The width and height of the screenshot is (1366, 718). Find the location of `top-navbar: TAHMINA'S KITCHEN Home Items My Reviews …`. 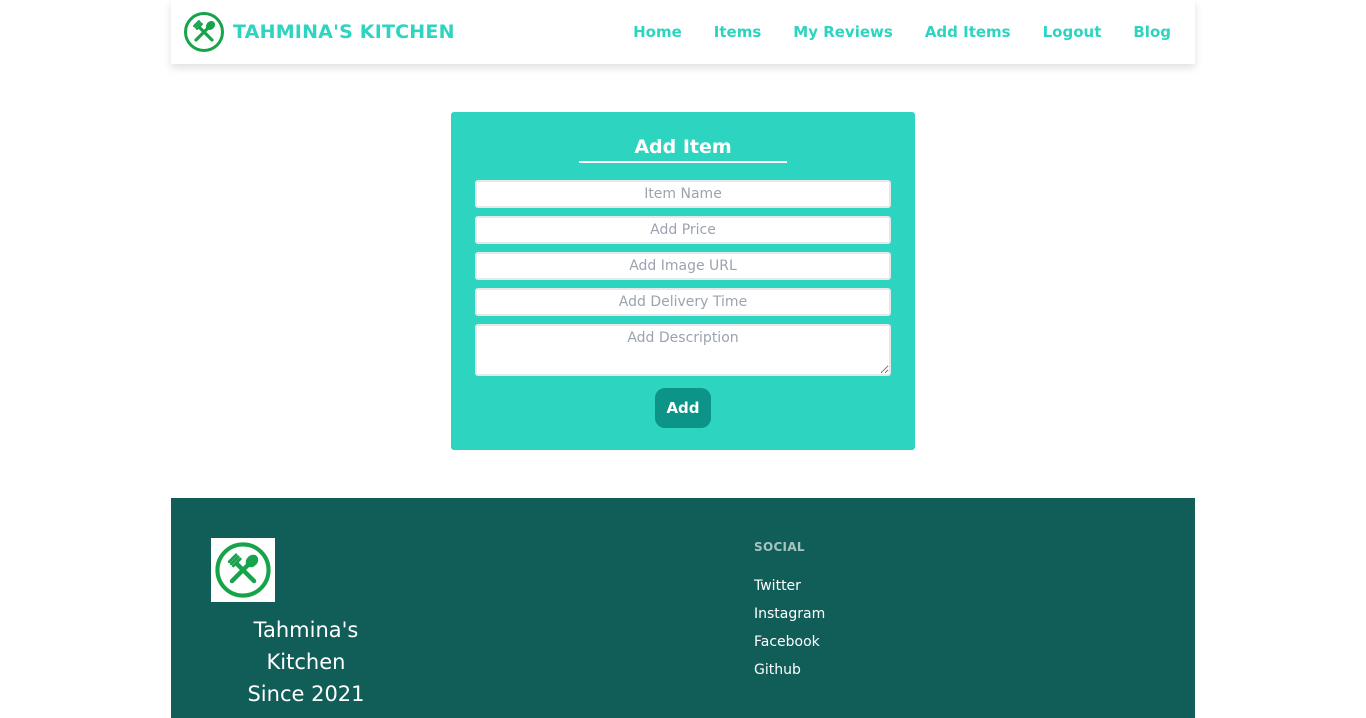

top-navbar: TAHMINA'S KITCHEN Home Items My Reviews … is located at coordinates (683, 32).